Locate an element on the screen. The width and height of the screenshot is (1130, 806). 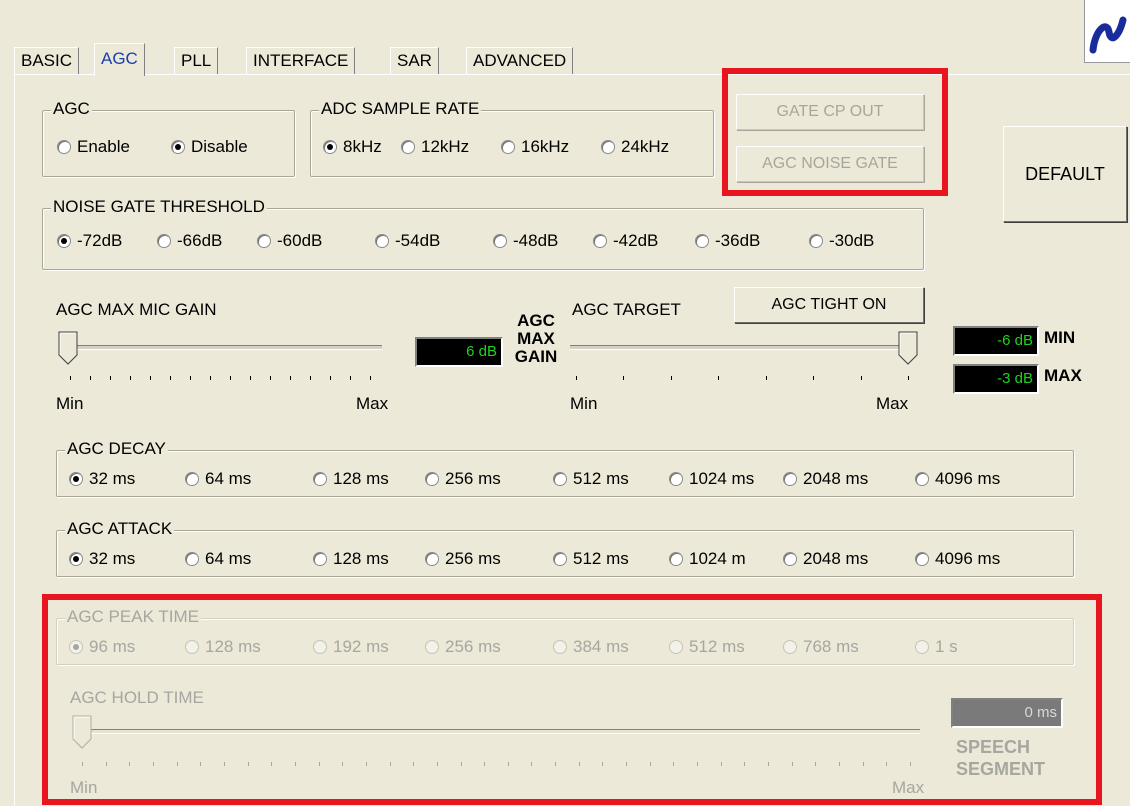
decay-256ms-radio: 256 ms is located at coordinates (463, 479).